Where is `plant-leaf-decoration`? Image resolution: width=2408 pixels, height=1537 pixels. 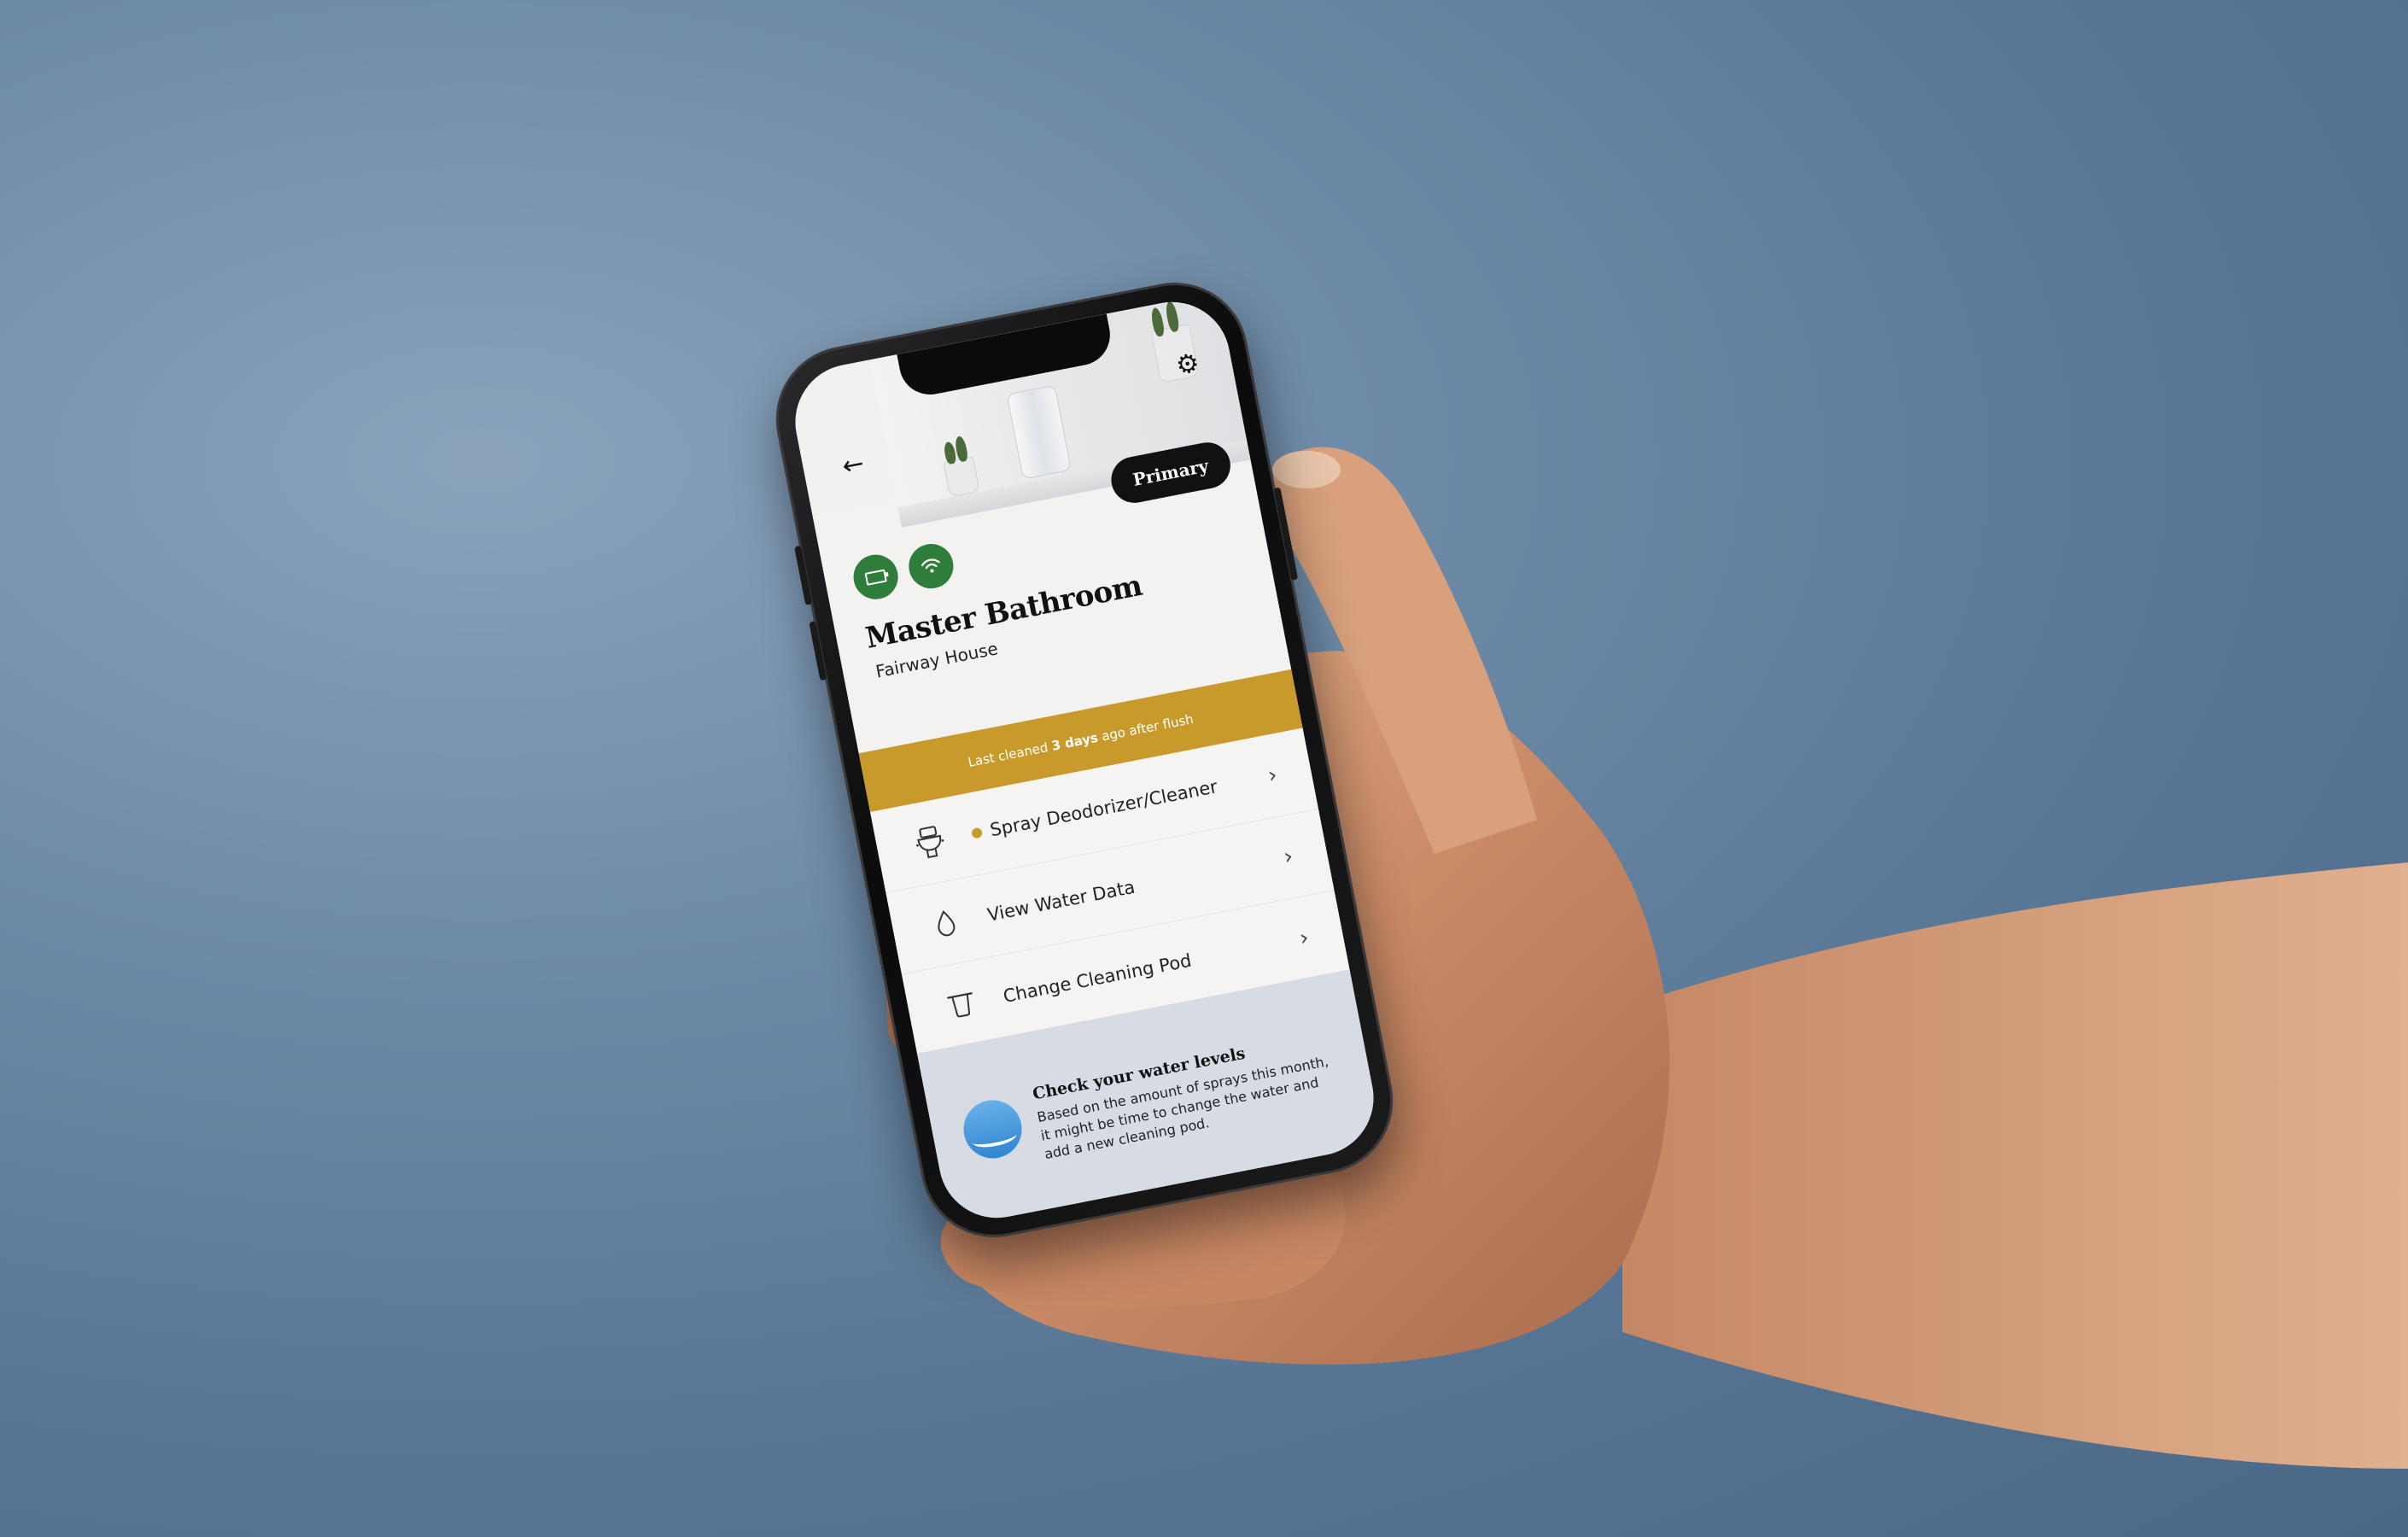
plant-leaf-decoration is located at coordinates (961, 449).